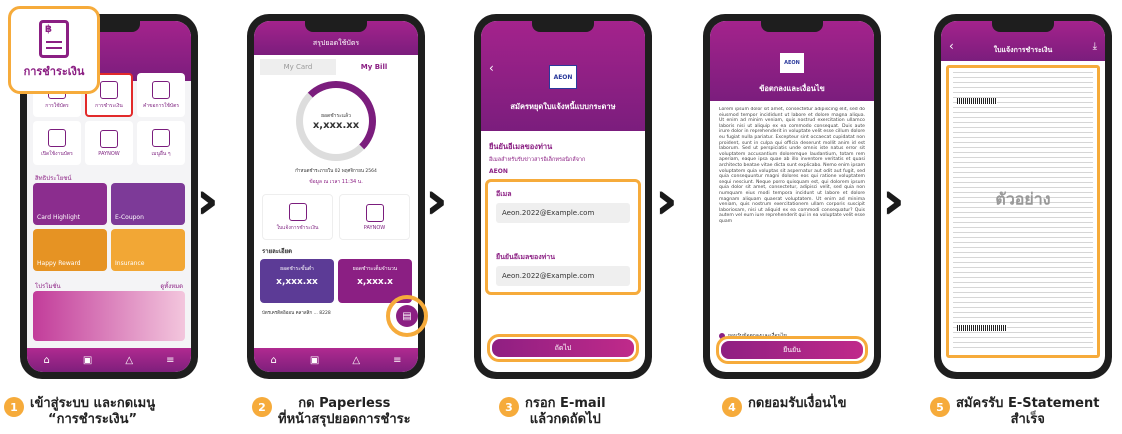  I want to click on bottom-tab-bar: ⌂ ▣ △ ≡, so click(109, 360).